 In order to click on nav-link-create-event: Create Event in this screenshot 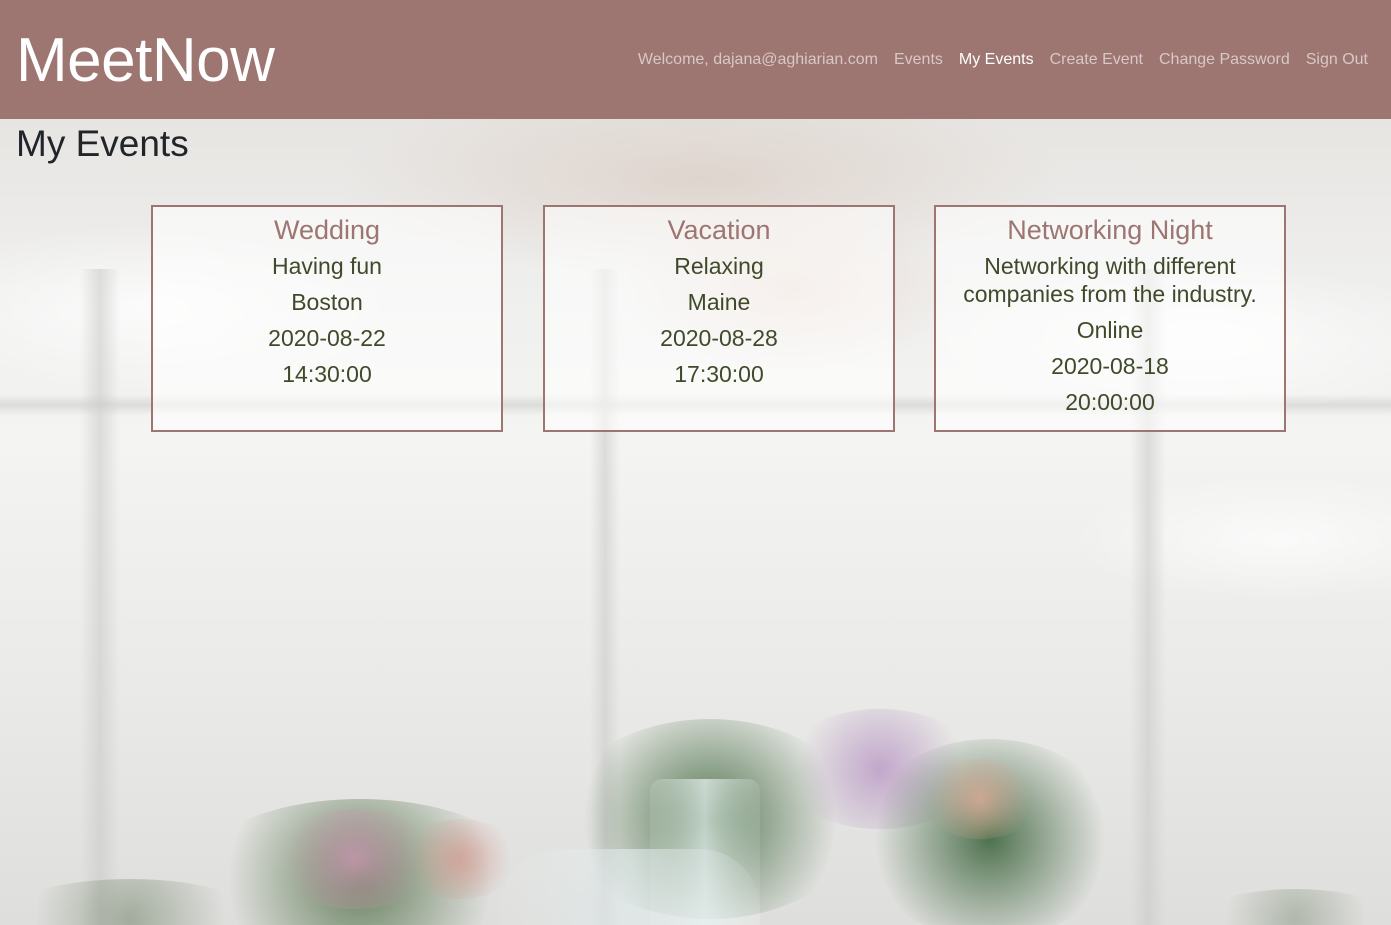, I will do `click(1096, 60)`.